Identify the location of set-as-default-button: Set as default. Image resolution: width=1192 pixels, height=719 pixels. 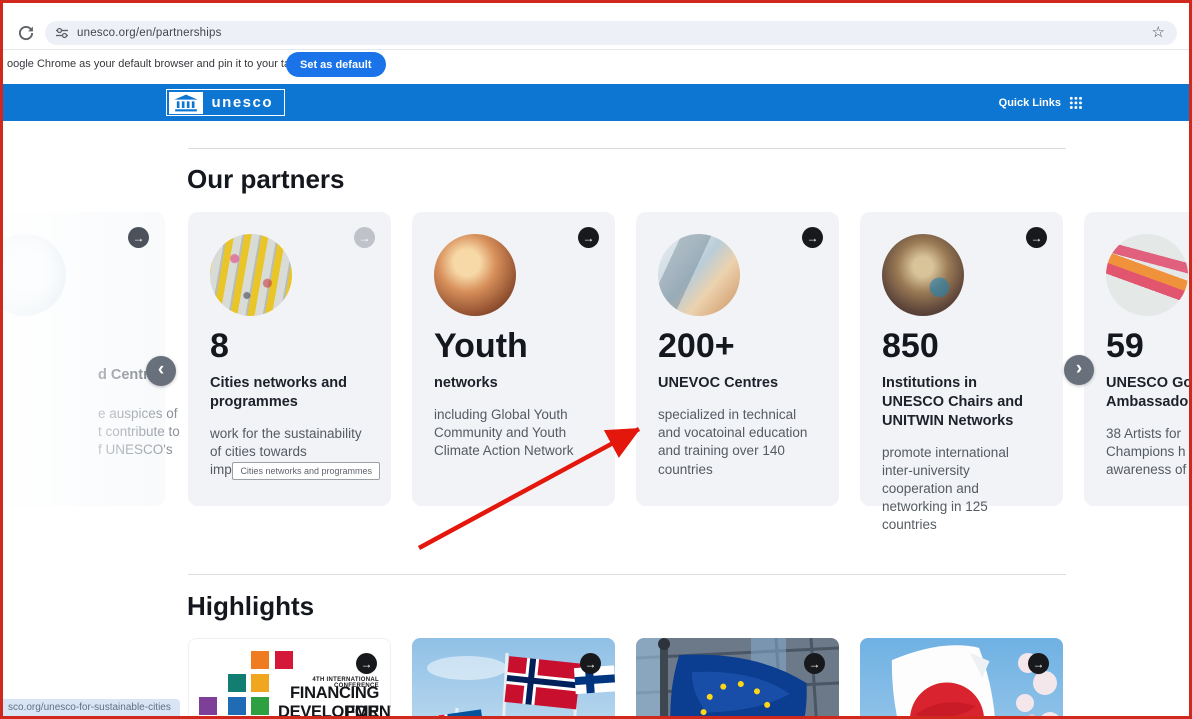
(336, 64).